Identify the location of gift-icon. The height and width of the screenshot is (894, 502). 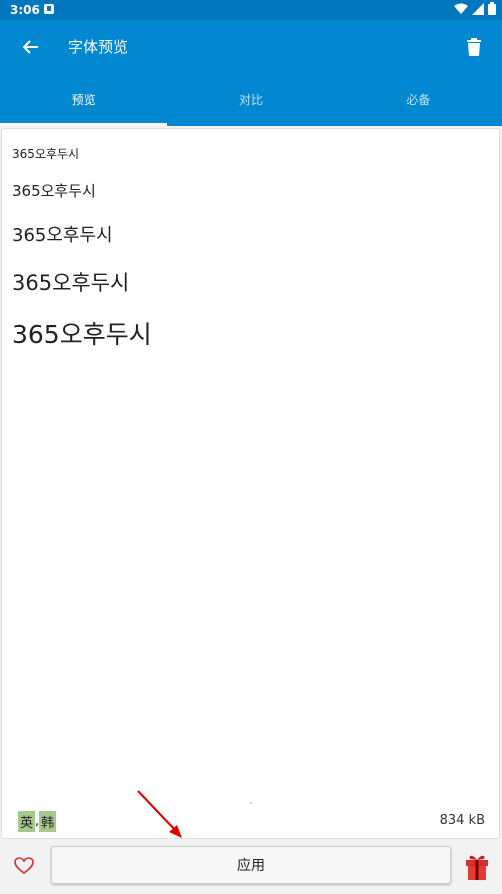
(477, 867).